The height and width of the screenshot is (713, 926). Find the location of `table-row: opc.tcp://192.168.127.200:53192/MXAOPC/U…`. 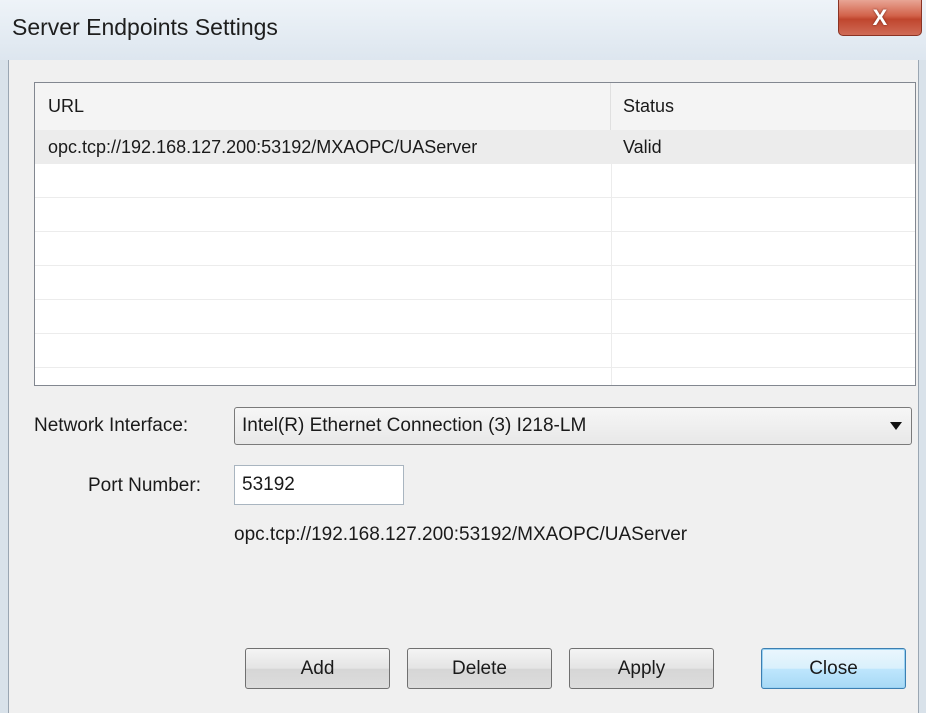

table-row: opc.tcp://192.168.127.200:53192/MXAOPC/U… is located at coordinates (475, 147).